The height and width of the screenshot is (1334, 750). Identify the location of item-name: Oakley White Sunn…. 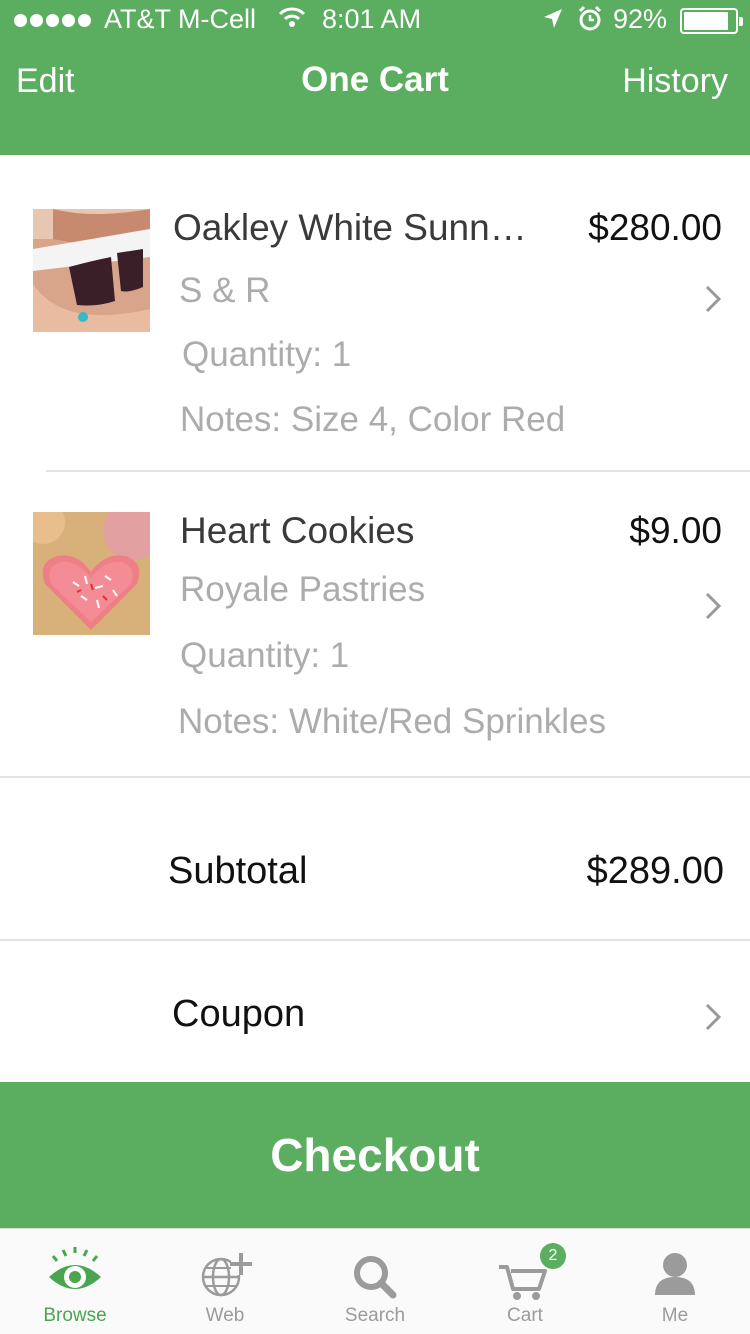
(350, 227).